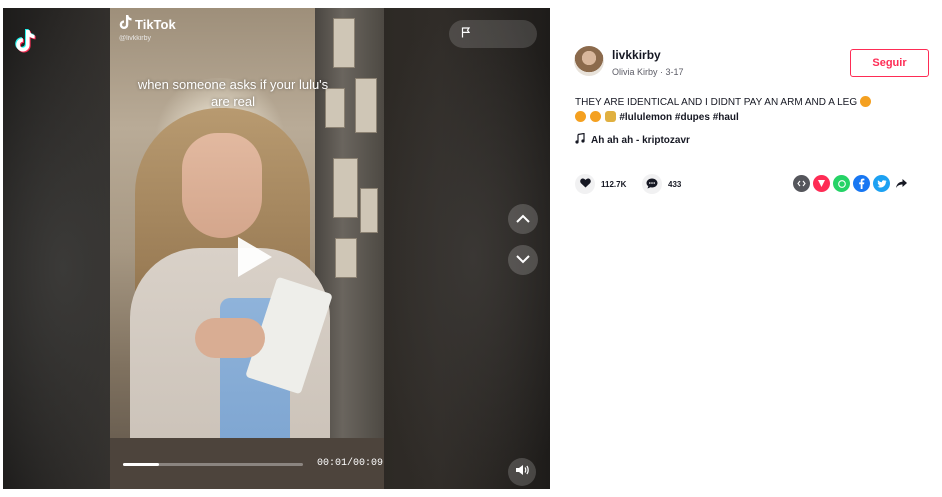 The image size is (942, 497). What do you see at coordinates (648, 72) in the screenshot?
I see `author-subline: Olivia Kirby · 3-17` at bounding box center [648, 72].